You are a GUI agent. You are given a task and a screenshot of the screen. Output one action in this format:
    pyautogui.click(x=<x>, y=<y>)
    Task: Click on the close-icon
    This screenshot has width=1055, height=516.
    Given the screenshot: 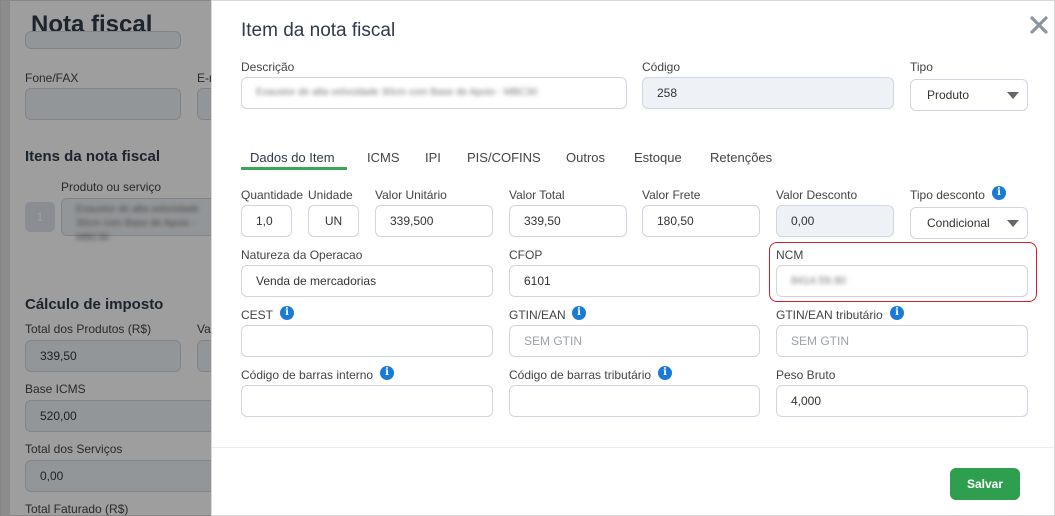 What is the action you would take?
    pyautogui.click(x=1039, y=25)
    